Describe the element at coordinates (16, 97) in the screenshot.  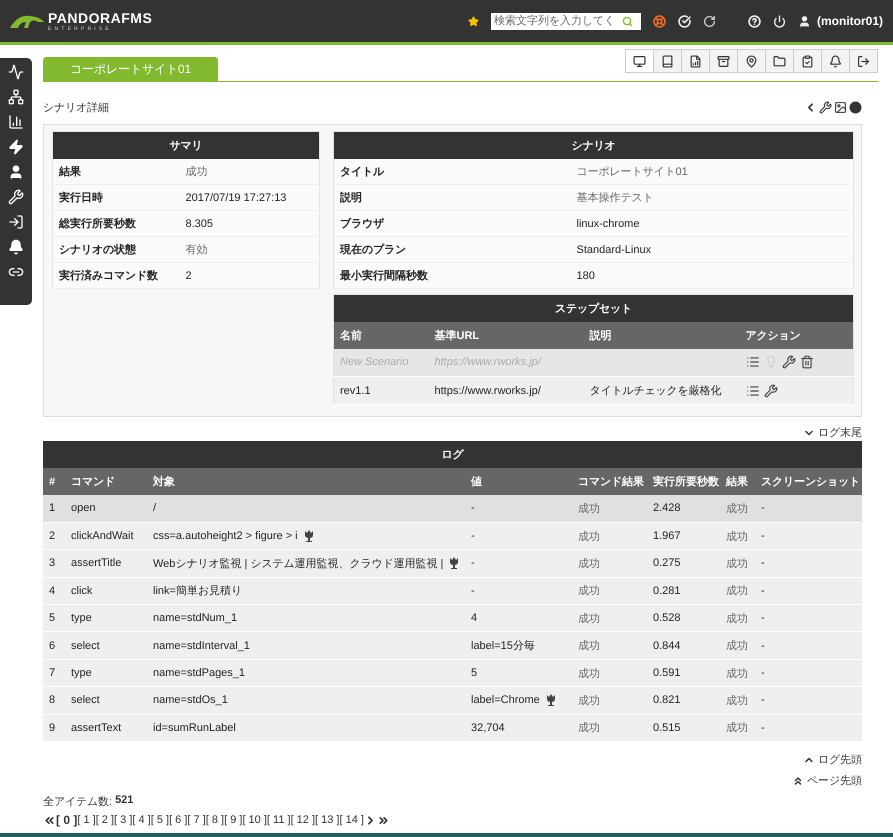
I see `network-icon` at that location.